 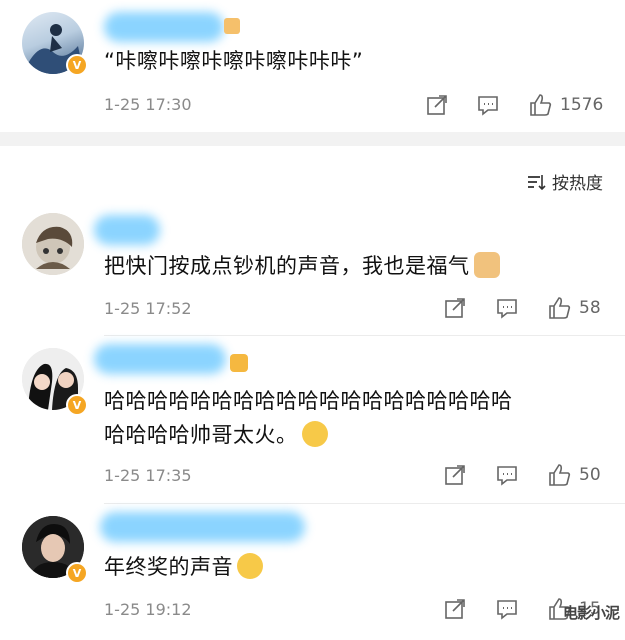 I want to click on thumbs-up-emoji-icon, so click(x=486, y=265).